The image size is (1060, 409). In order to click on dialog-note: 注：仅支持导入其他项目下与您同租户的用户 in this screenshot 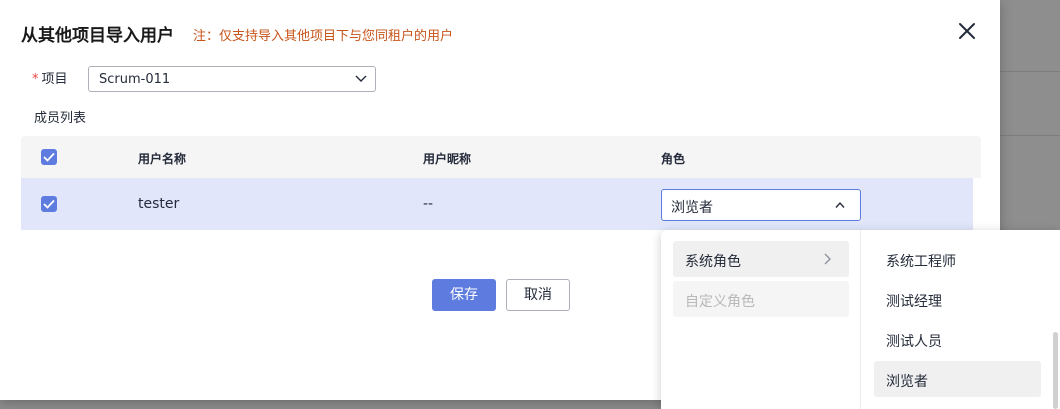, I will do `click(323, 36)`.